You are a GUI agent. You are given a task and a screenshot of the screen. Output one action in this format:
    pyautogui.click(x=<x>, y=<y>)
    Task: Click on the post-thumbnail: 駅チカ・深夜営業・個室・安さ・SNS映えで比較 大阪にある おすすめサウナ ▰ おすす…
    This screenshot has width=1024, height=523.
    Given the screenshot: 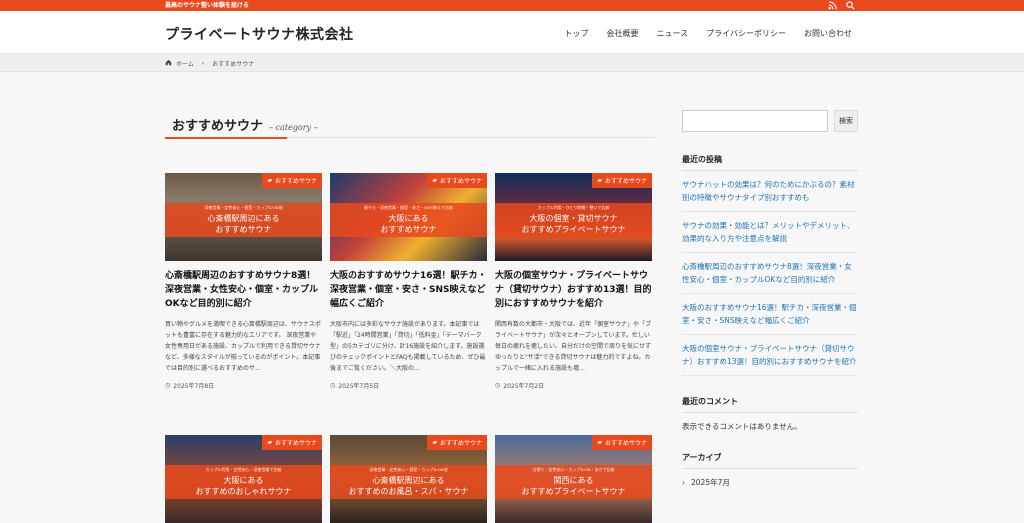 What is the action you would take?
    pyautogui.click(x=408, y=217)
    